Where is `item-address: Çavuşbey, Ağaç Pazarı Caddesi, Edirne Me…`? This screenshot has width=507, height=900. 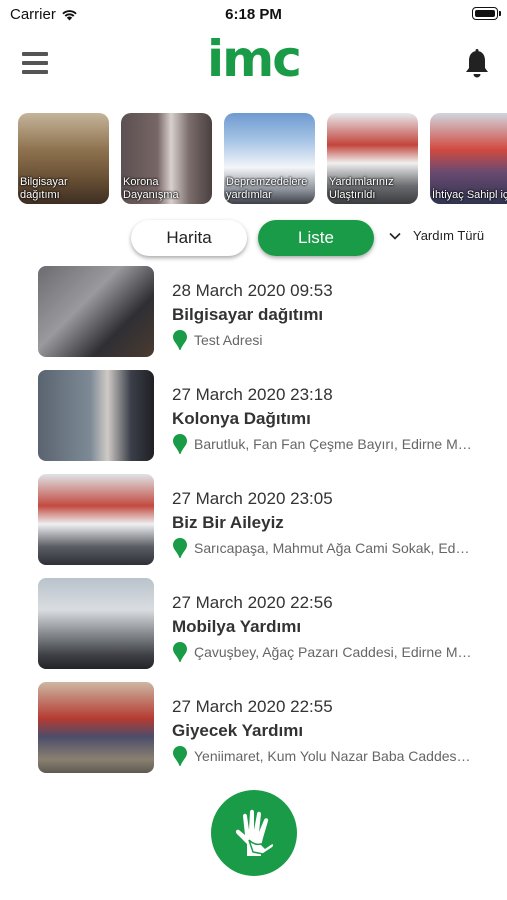
item-address: Çavuşbey, Ağaç Pazarı Caddesi, Edirne Me… is located at coordinates (322, 652).